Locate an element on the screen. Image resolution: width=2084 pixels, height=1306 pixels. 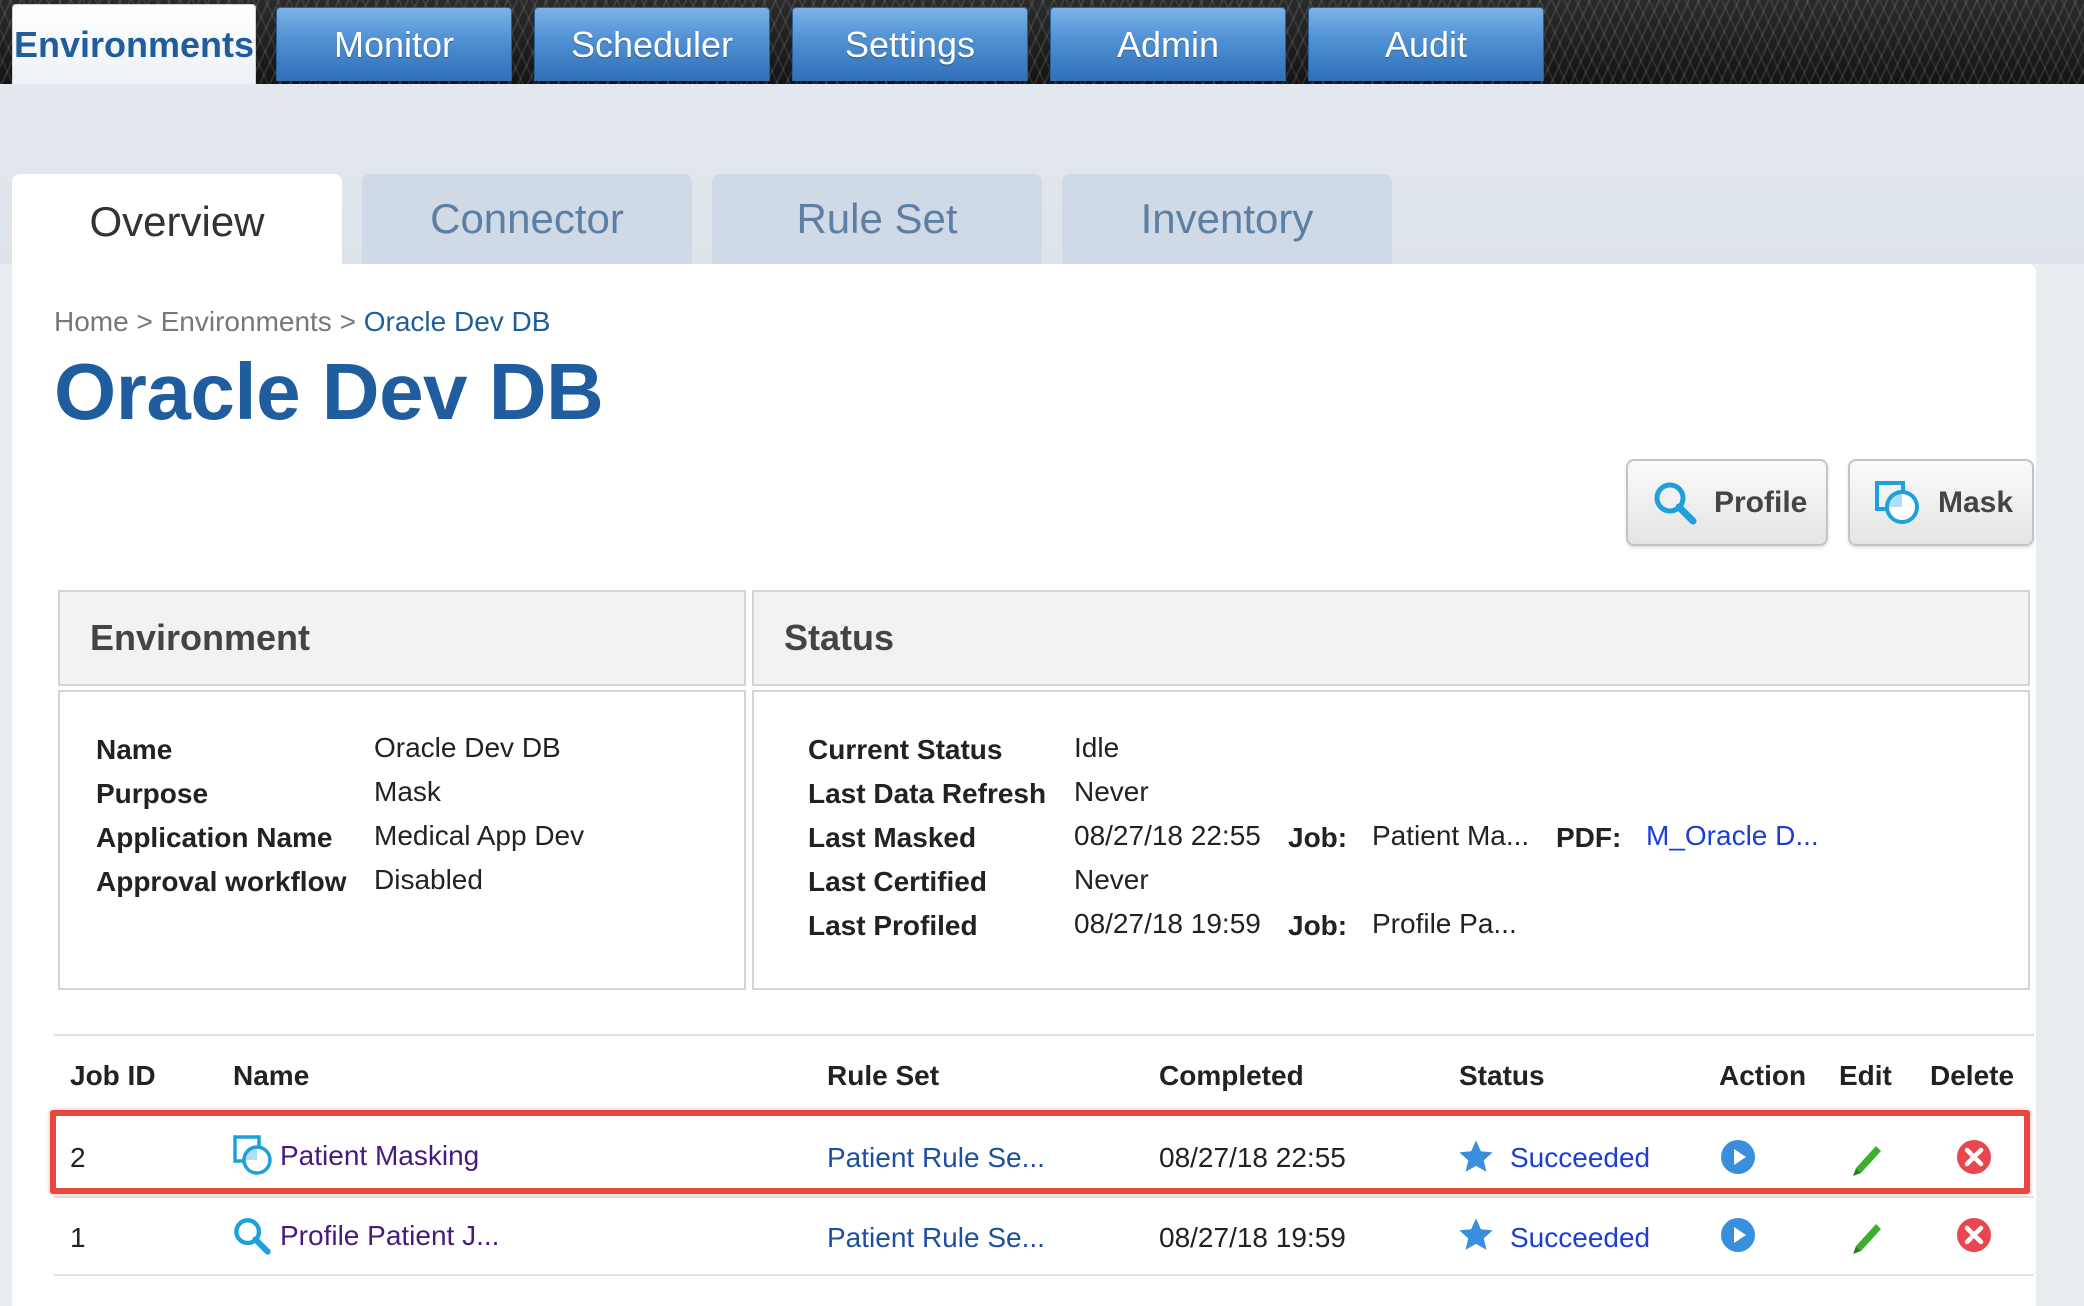
page-title: Oracle Dev DB is located at coordinates (329, 391).